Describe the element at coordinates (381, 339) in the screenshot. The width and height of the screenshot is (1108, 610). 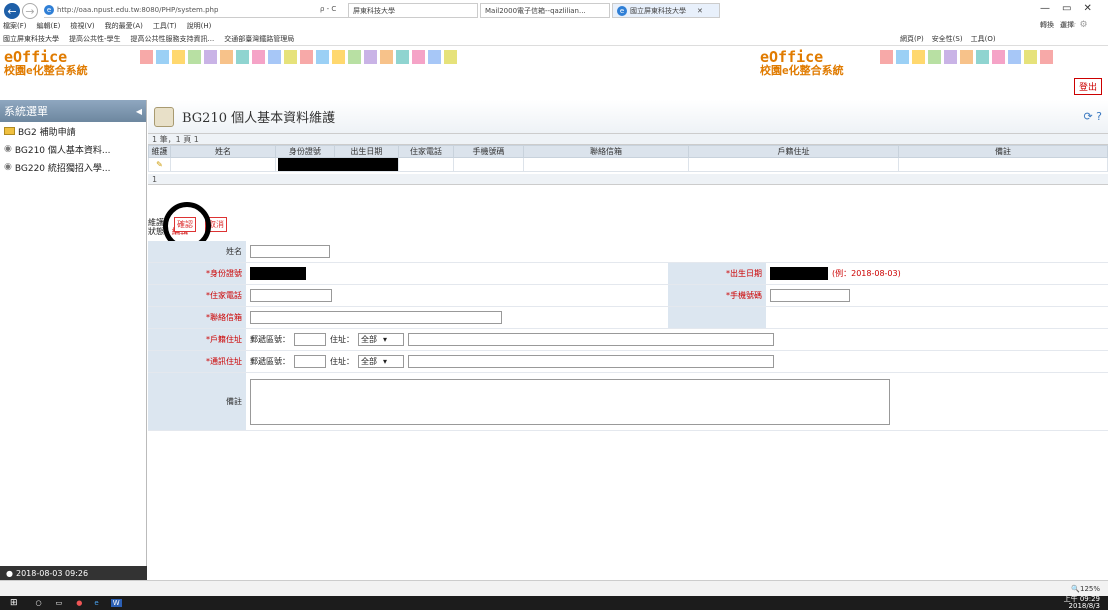
I see `reg-area-select: 全部 ▾` at that location.